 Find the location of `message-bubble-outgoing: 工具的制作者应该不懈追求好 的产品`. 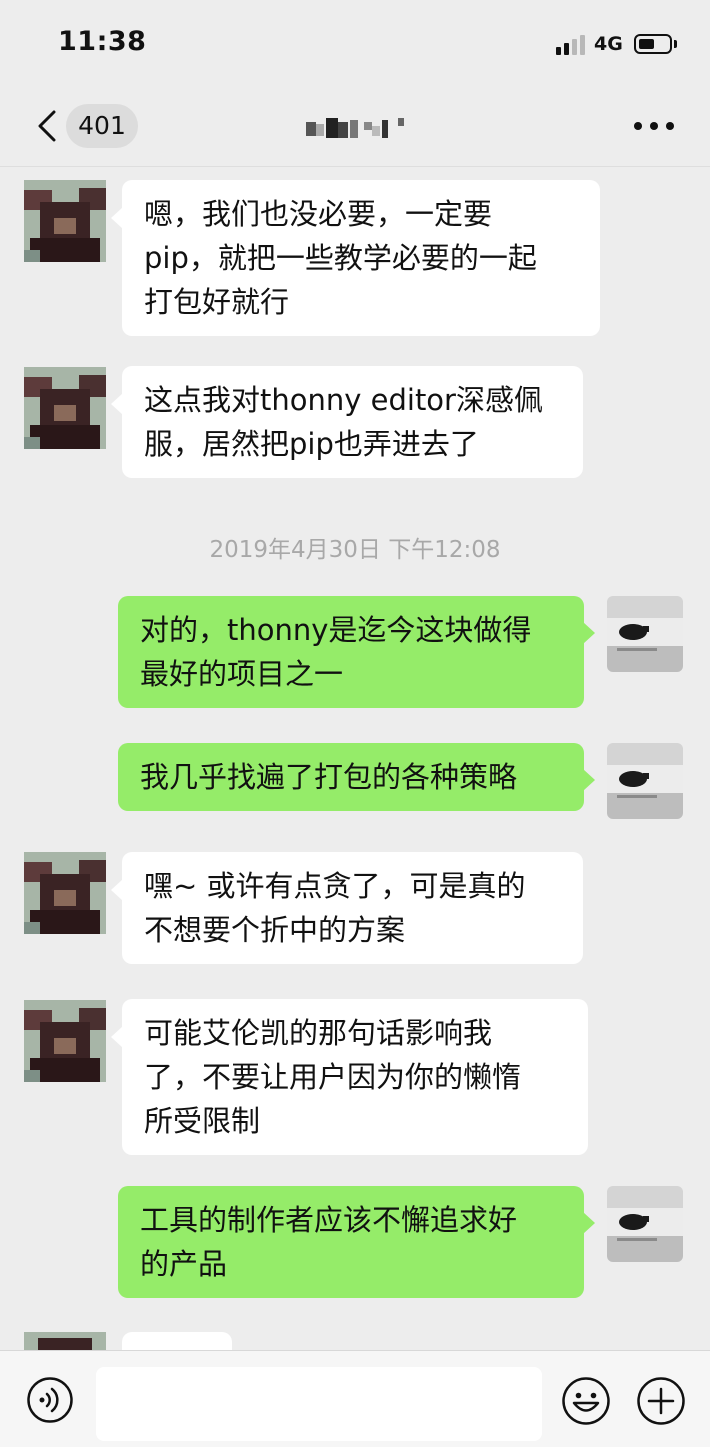

message-bubble-outgoing: 工具的制作者应该不懈追求好 的产品 is located at coordinates (356, 1242).